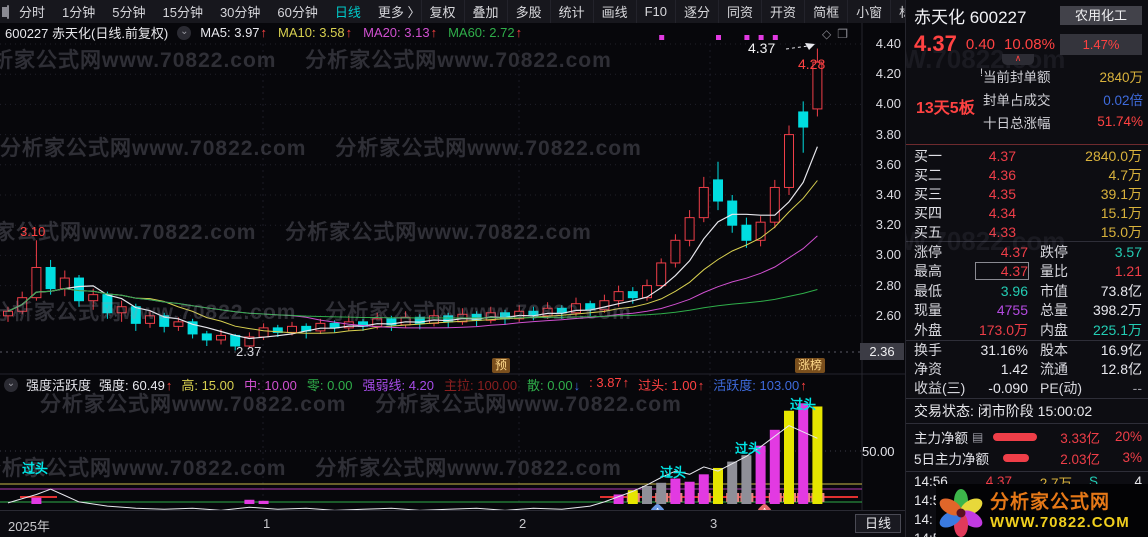 This screenshot has height=537, width=1148. What do you see at coordinates (614, 11) in the screenshot?
I see `toolbar-button: 画线` at bounding box center [614, 11].